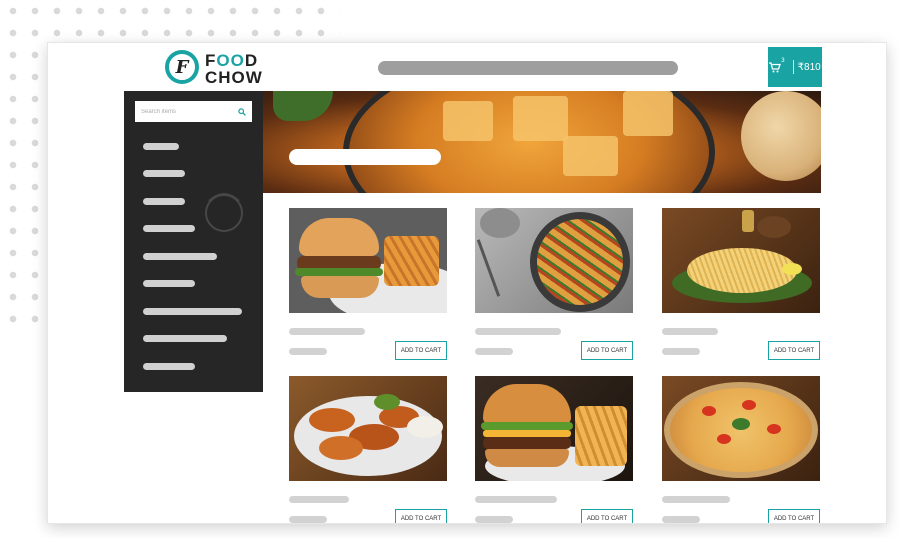 The height and width of the screenshot is (538, 900). I want to click on product-image-noodles, so click(741, 260).